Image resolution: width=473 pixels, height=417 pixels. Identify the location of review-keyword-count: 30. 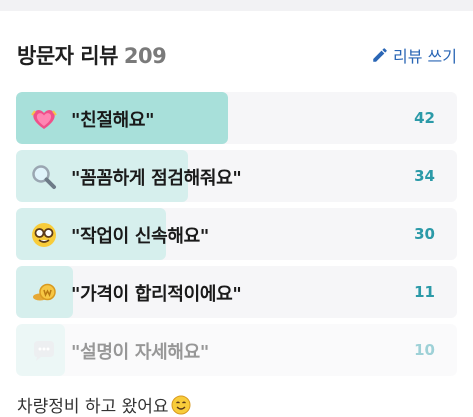
(424, 234).